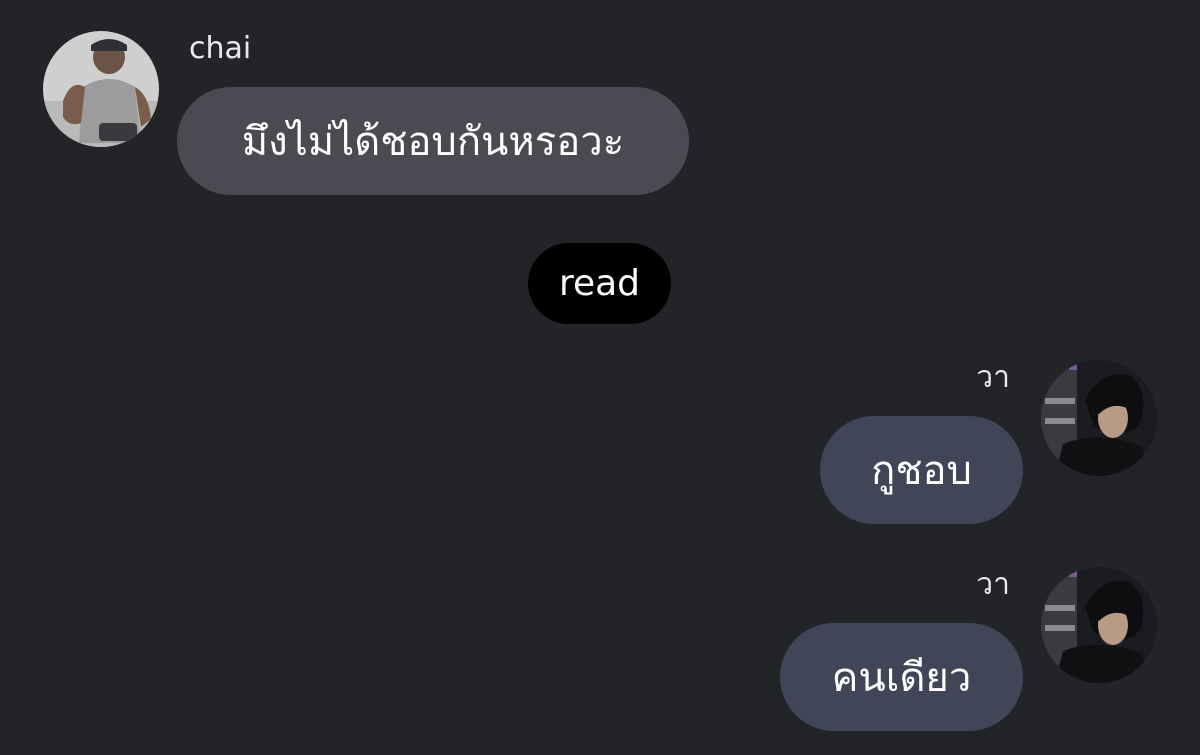 The height and width of the screenshot is (755, 1200). I want to click on message-bubble: กูชอบ, so click(921, 470).